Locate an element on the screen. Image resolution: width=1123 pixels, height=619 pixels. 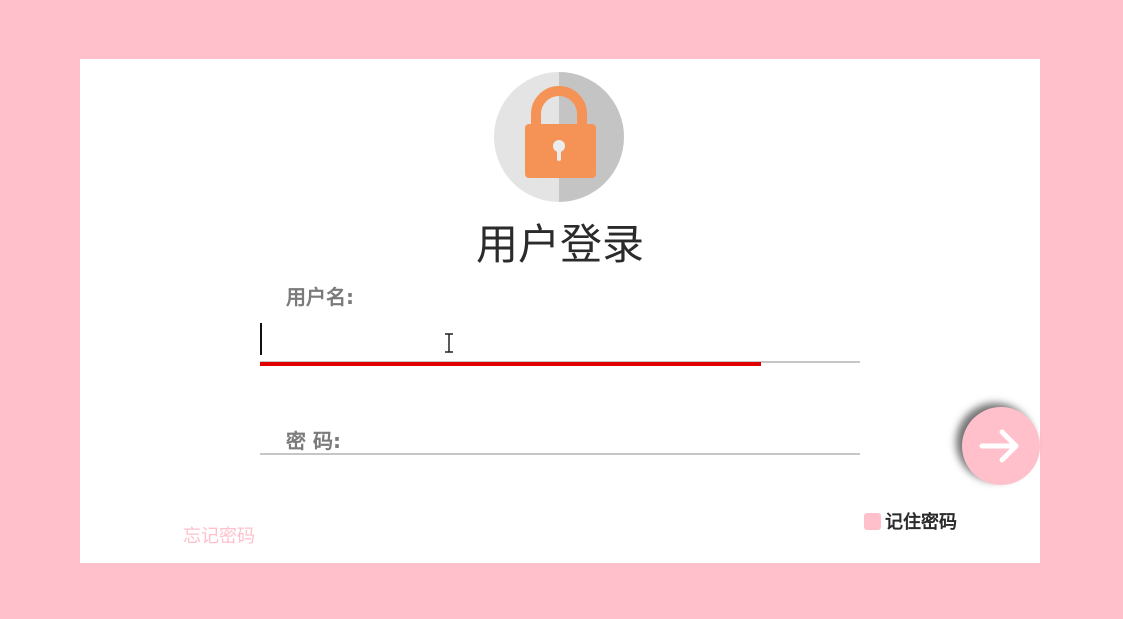
remember-password-option: 记住密码 is located at coordinates (910, 521).